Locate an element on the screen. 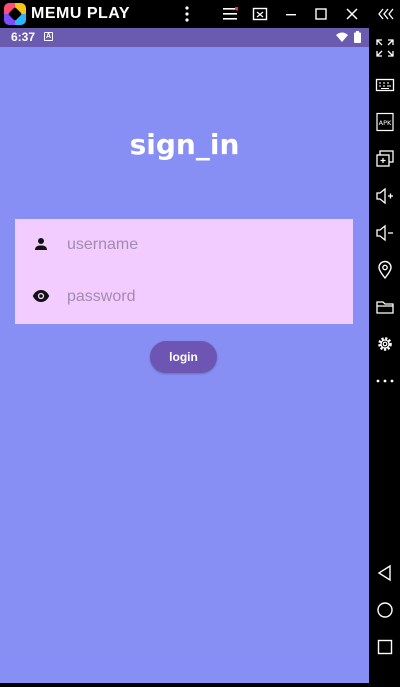 The image size is (400, 687). close-icon is located at coordinates (352, 14).